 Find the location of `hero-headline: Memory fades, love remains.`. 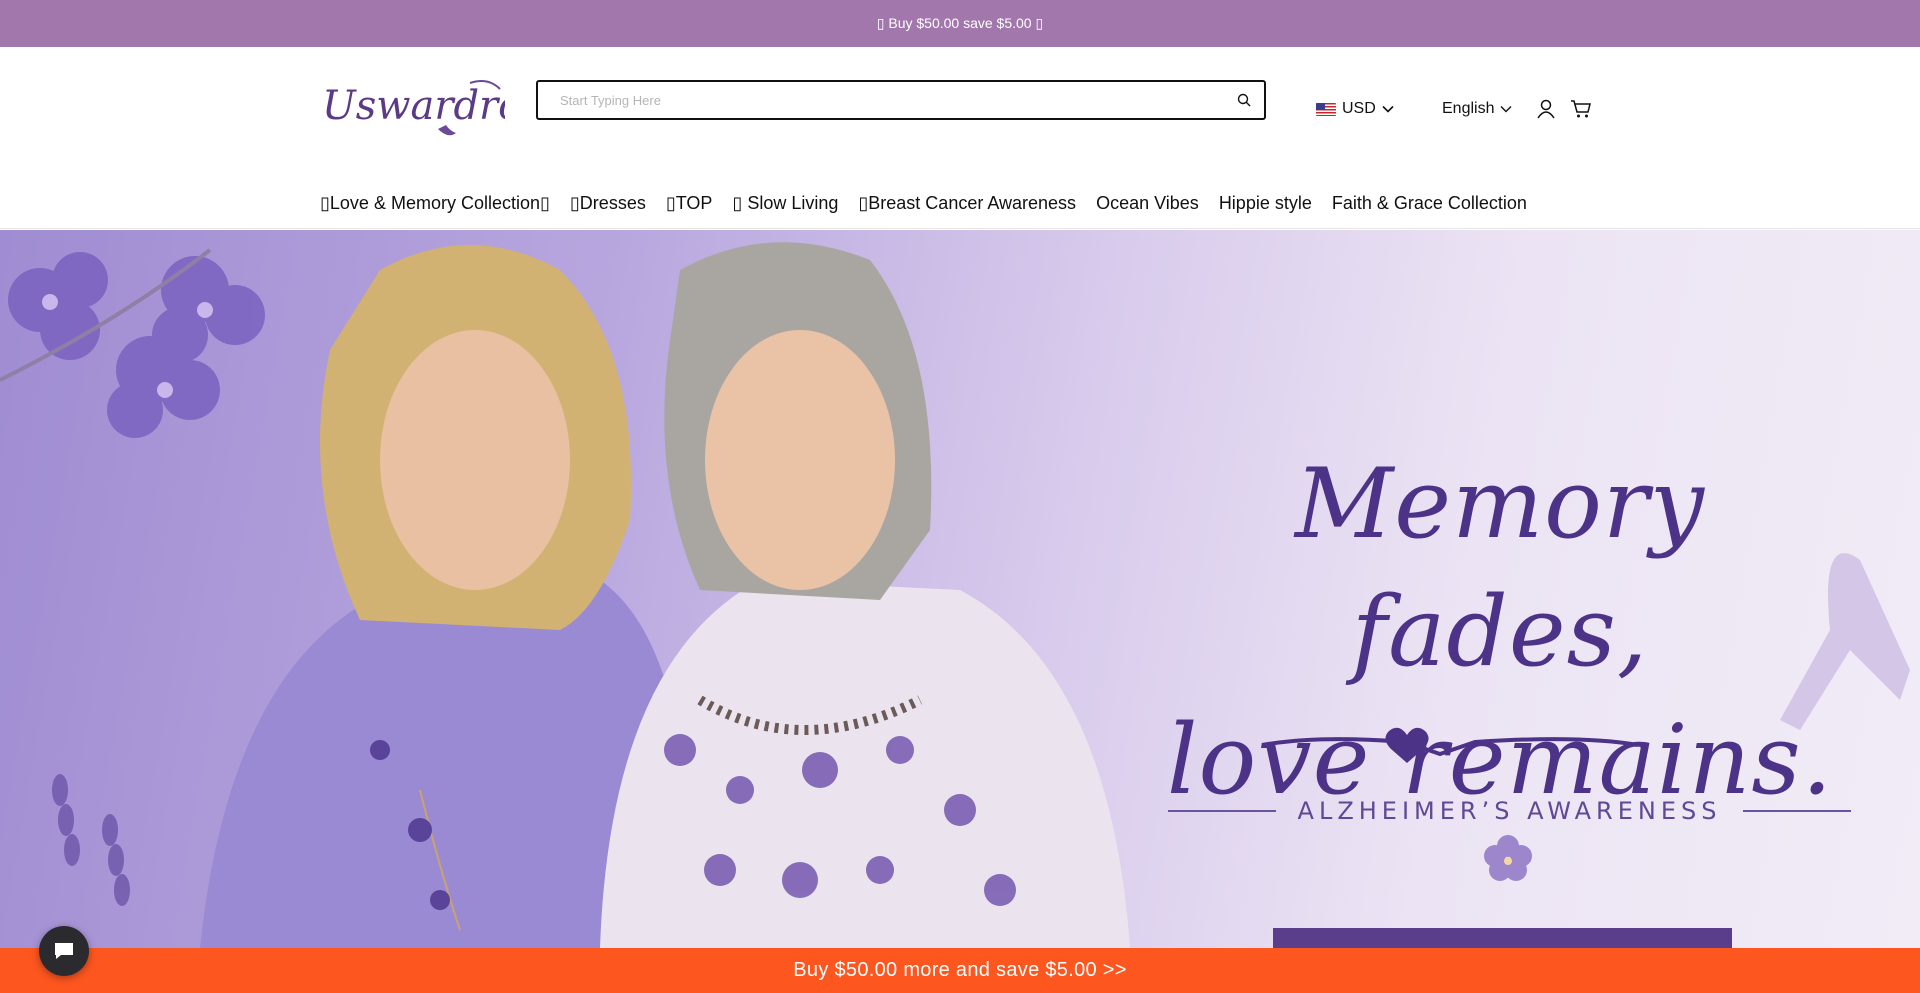

hero-headline: Memory fades, love remains. is located at coordinates (1500, 632).